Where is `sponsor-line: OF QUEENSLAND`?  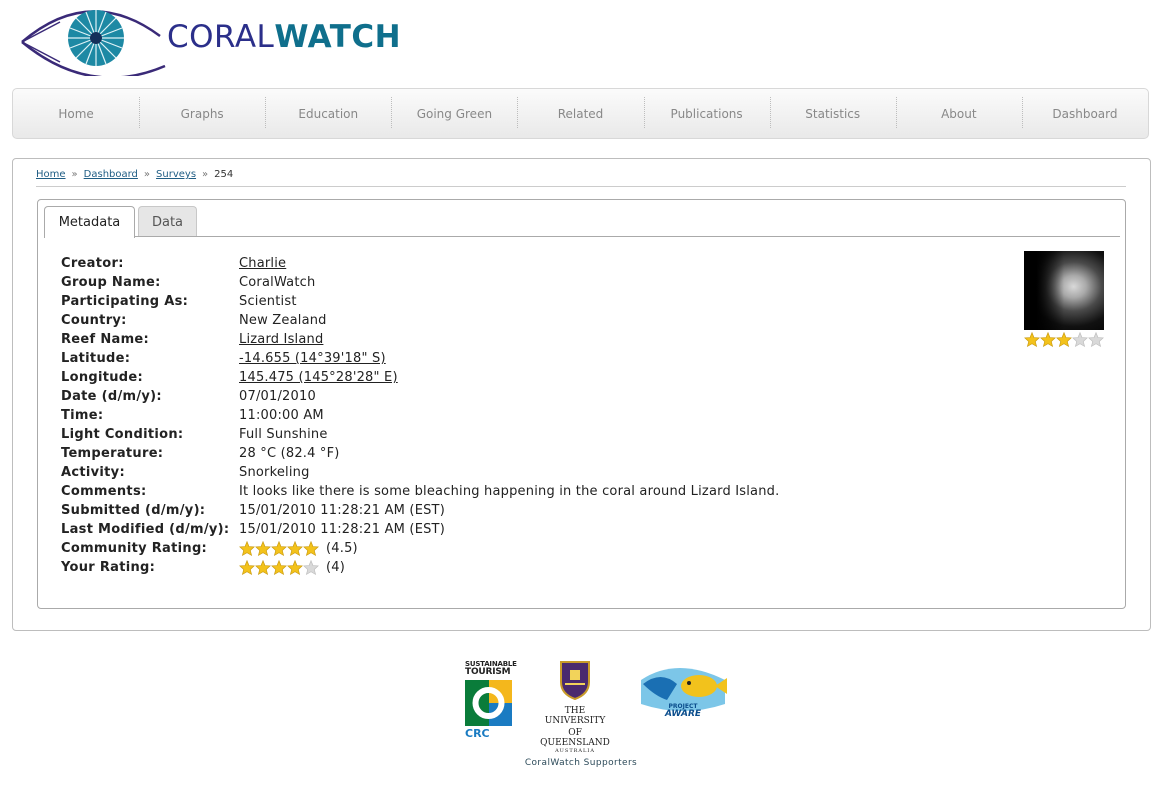 sponsor-line: OF QUEENSLAND is located at coordinates (575, 738).